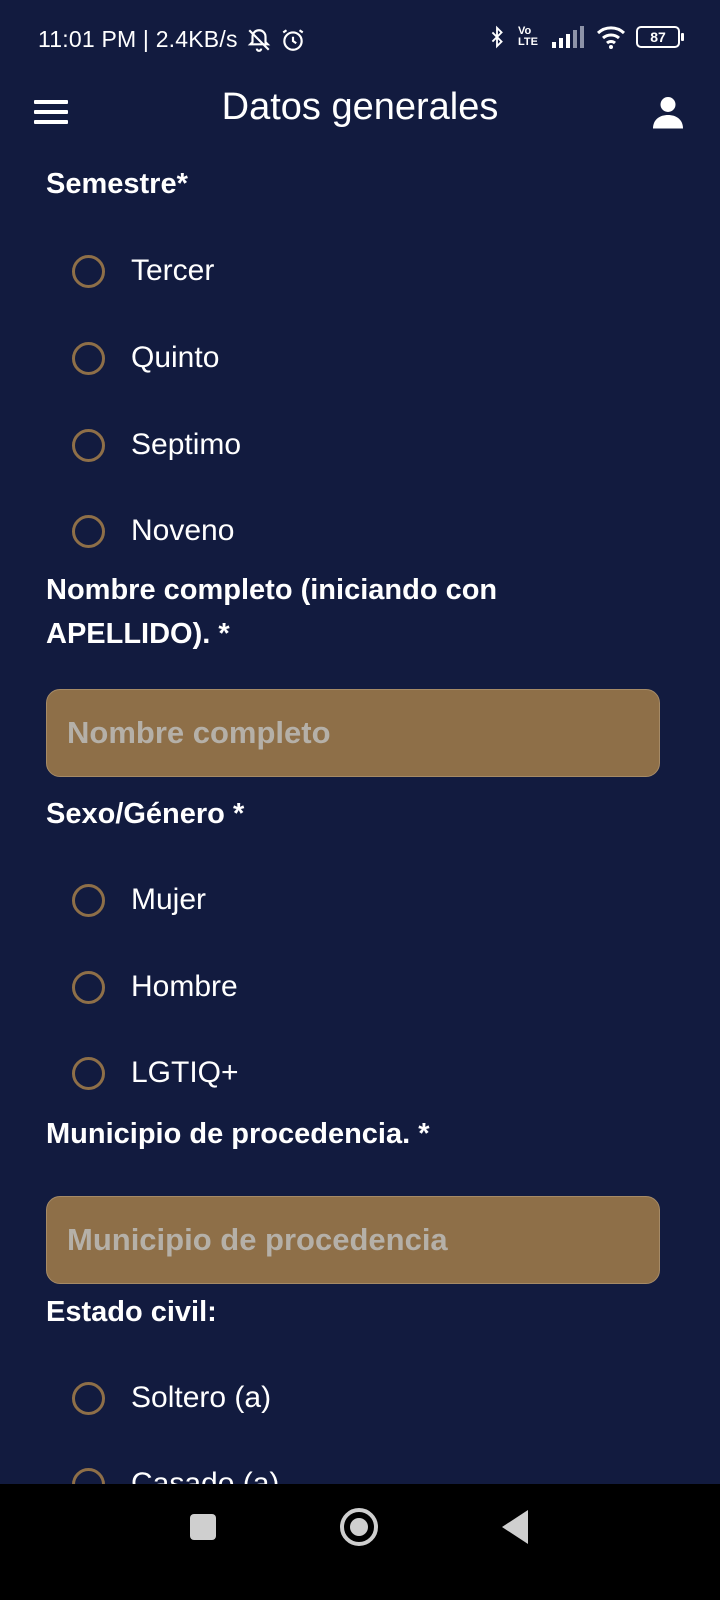  I want to click on status-right: Vo LTE 87, so click(585, 37).